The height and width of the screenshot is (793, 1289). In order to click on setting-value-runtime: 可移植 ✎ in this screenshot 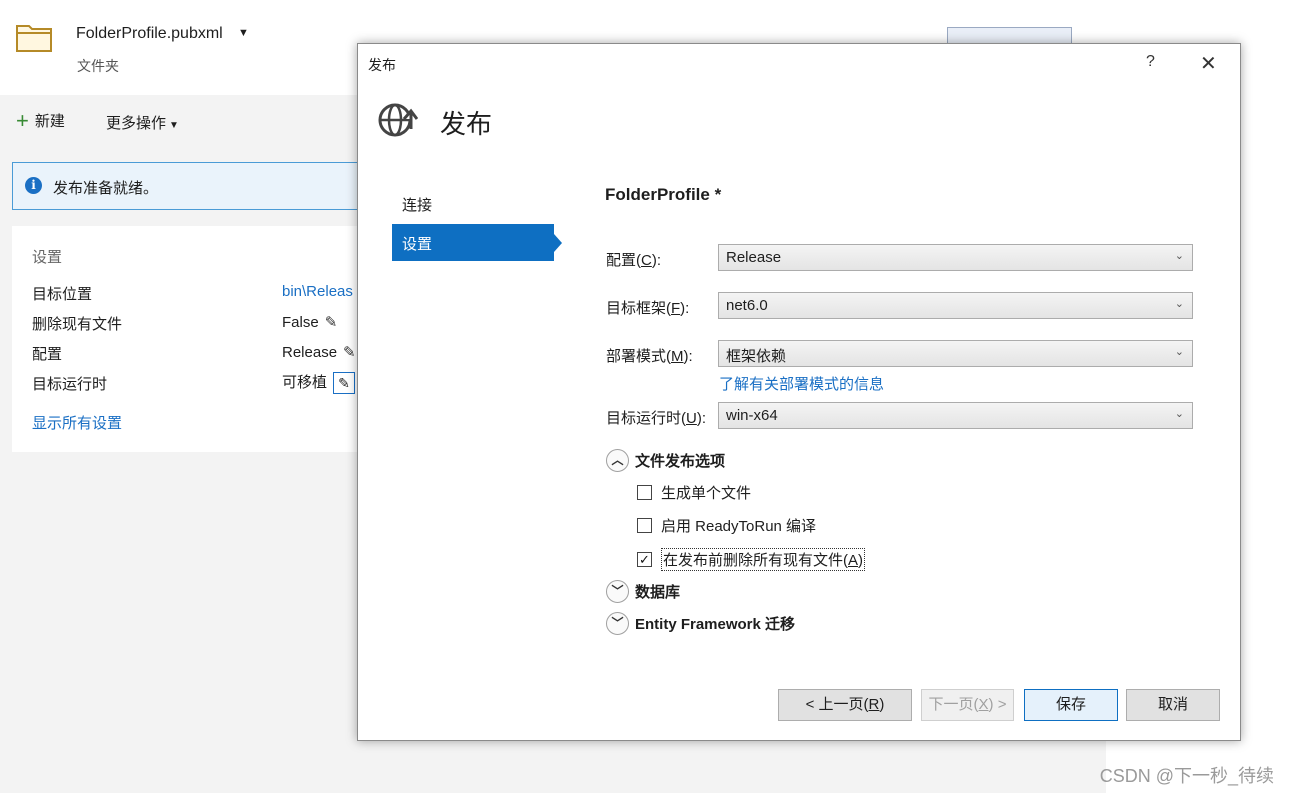, I will do `click(319, 383)`.